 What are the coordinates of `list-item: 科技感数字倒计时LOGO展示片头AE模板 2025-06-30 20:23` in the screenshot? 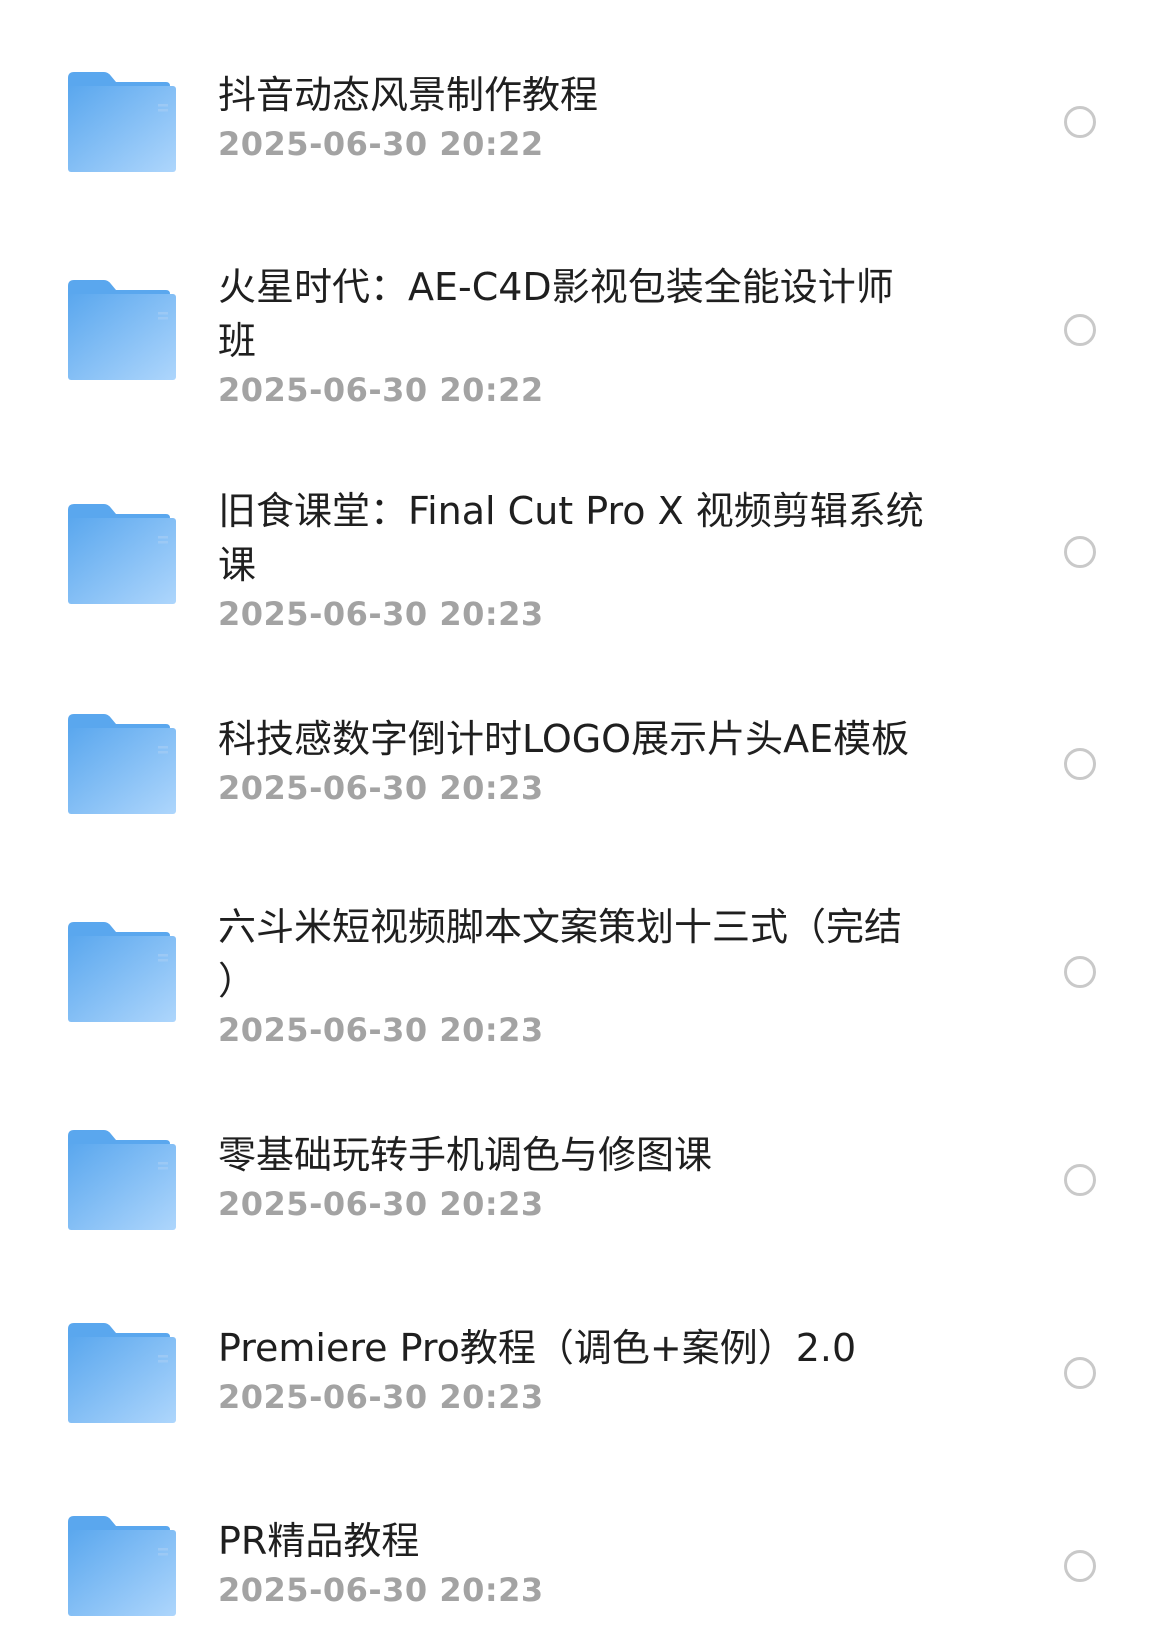 It's located at (585, 782).